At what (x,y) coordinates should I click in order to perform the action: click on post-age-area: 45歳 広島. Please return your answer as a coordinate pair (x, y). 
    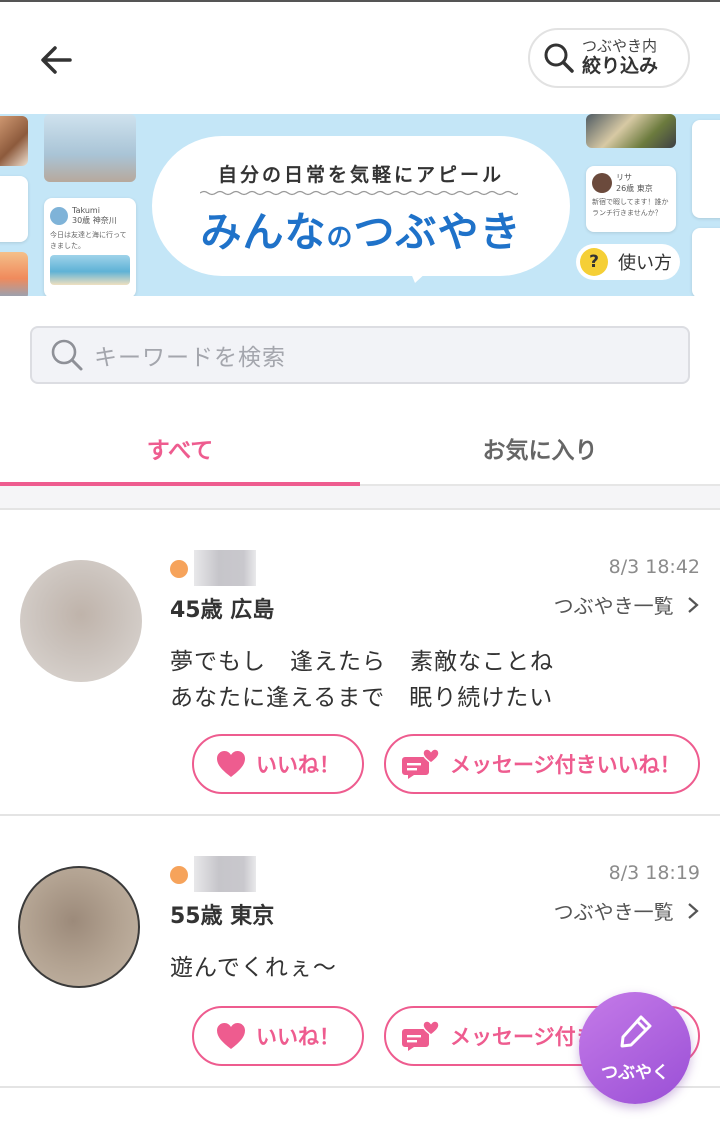
    Looking at the image, I should click on (222, 610).